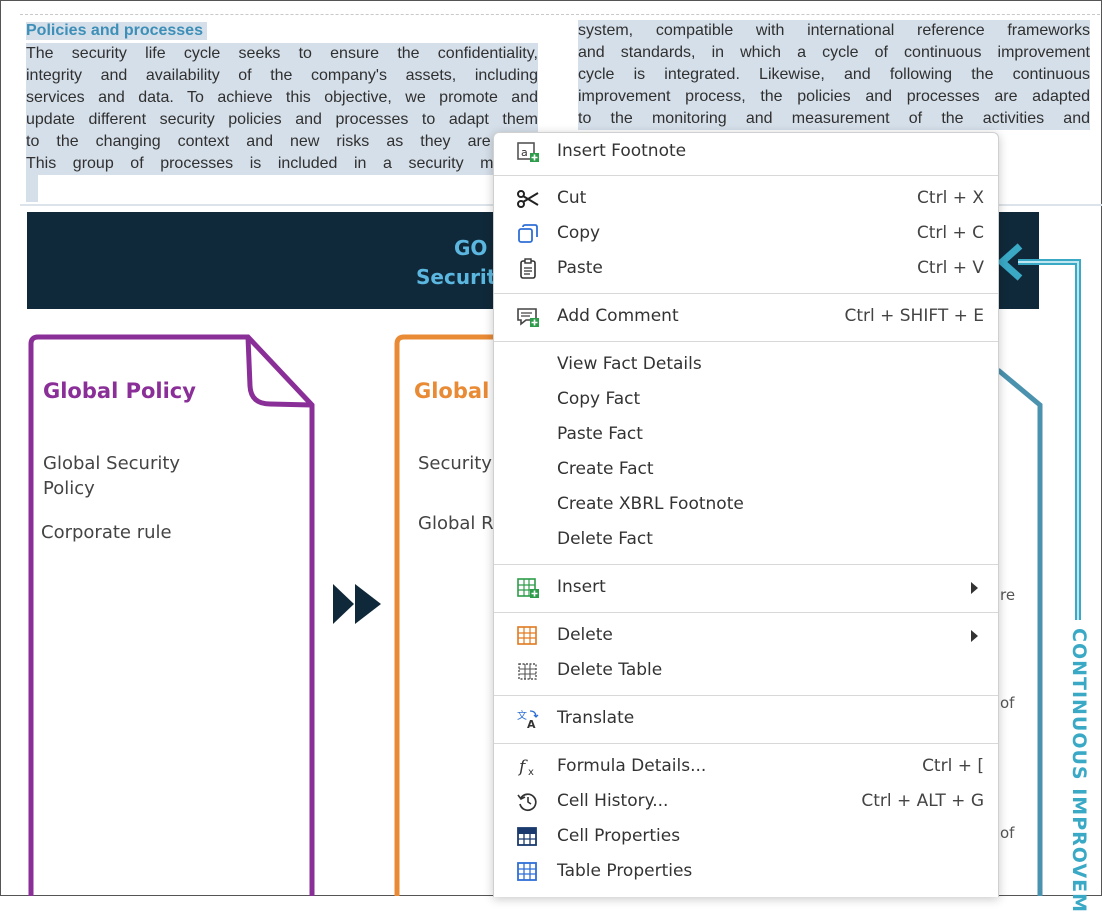  Describe the element at coordinates (746, 836) in the screenshot. I see `menu-item-cell-properties: Cell Properties` at that location.